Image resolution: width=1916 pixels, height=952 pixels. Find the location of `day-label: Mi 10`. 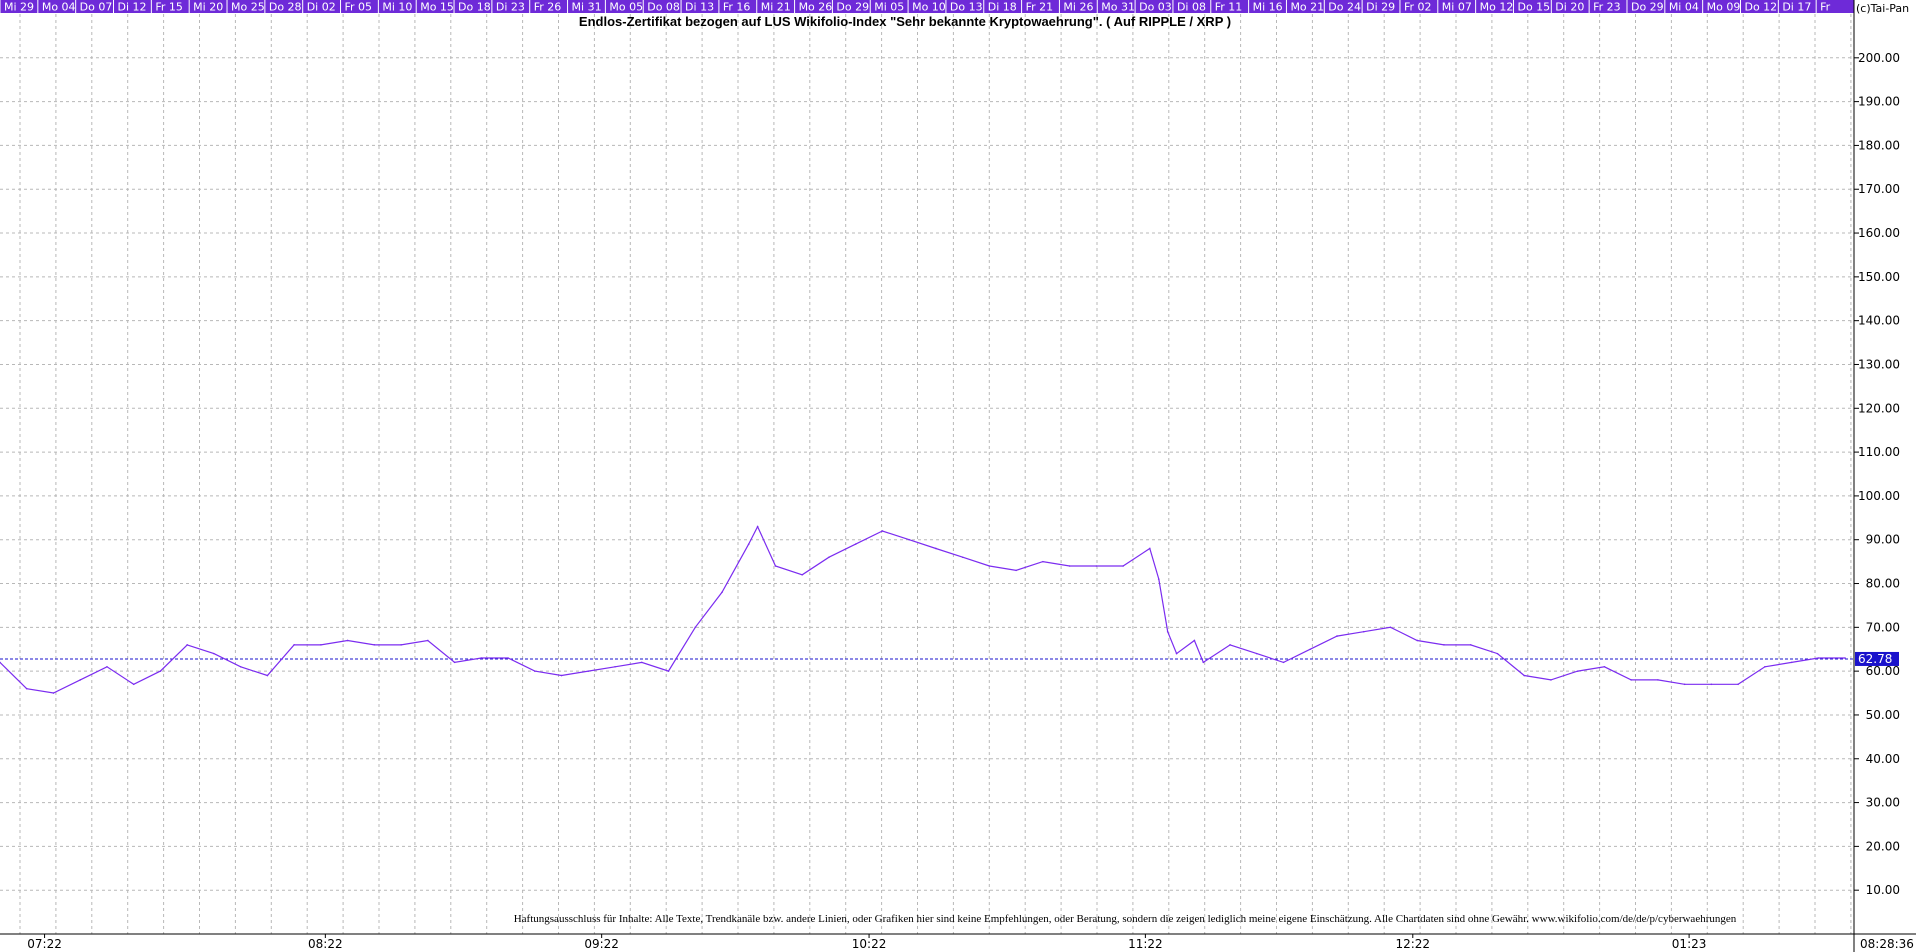

day-label: Mi 10 is located at coordinates (397, 7).